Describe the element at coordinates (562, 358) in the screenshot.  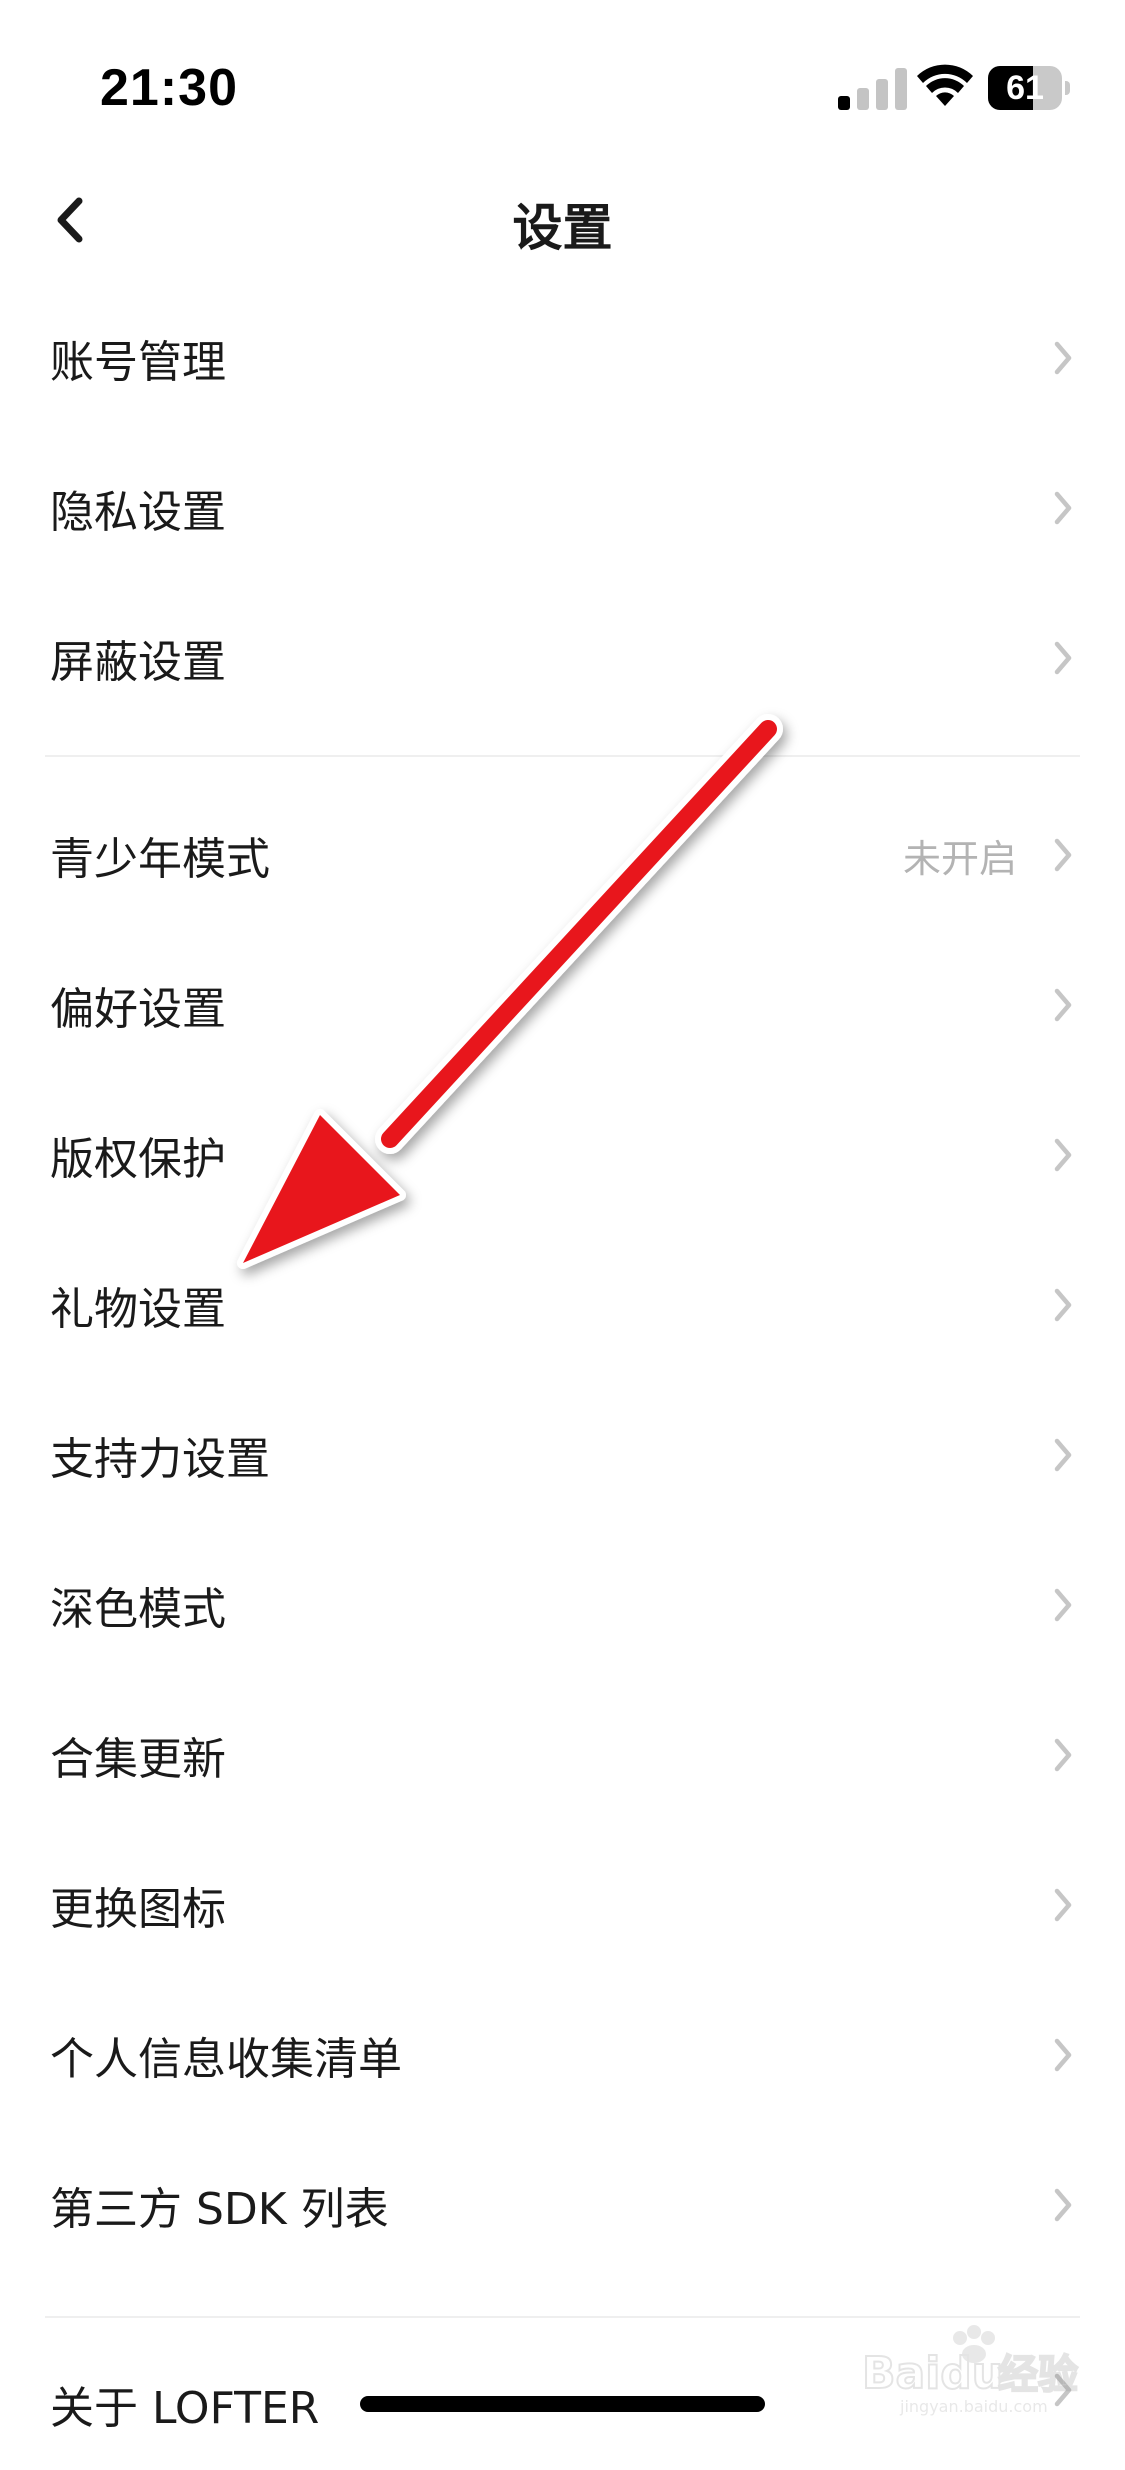
I see `settings-row-account: 账号管理` at that location.